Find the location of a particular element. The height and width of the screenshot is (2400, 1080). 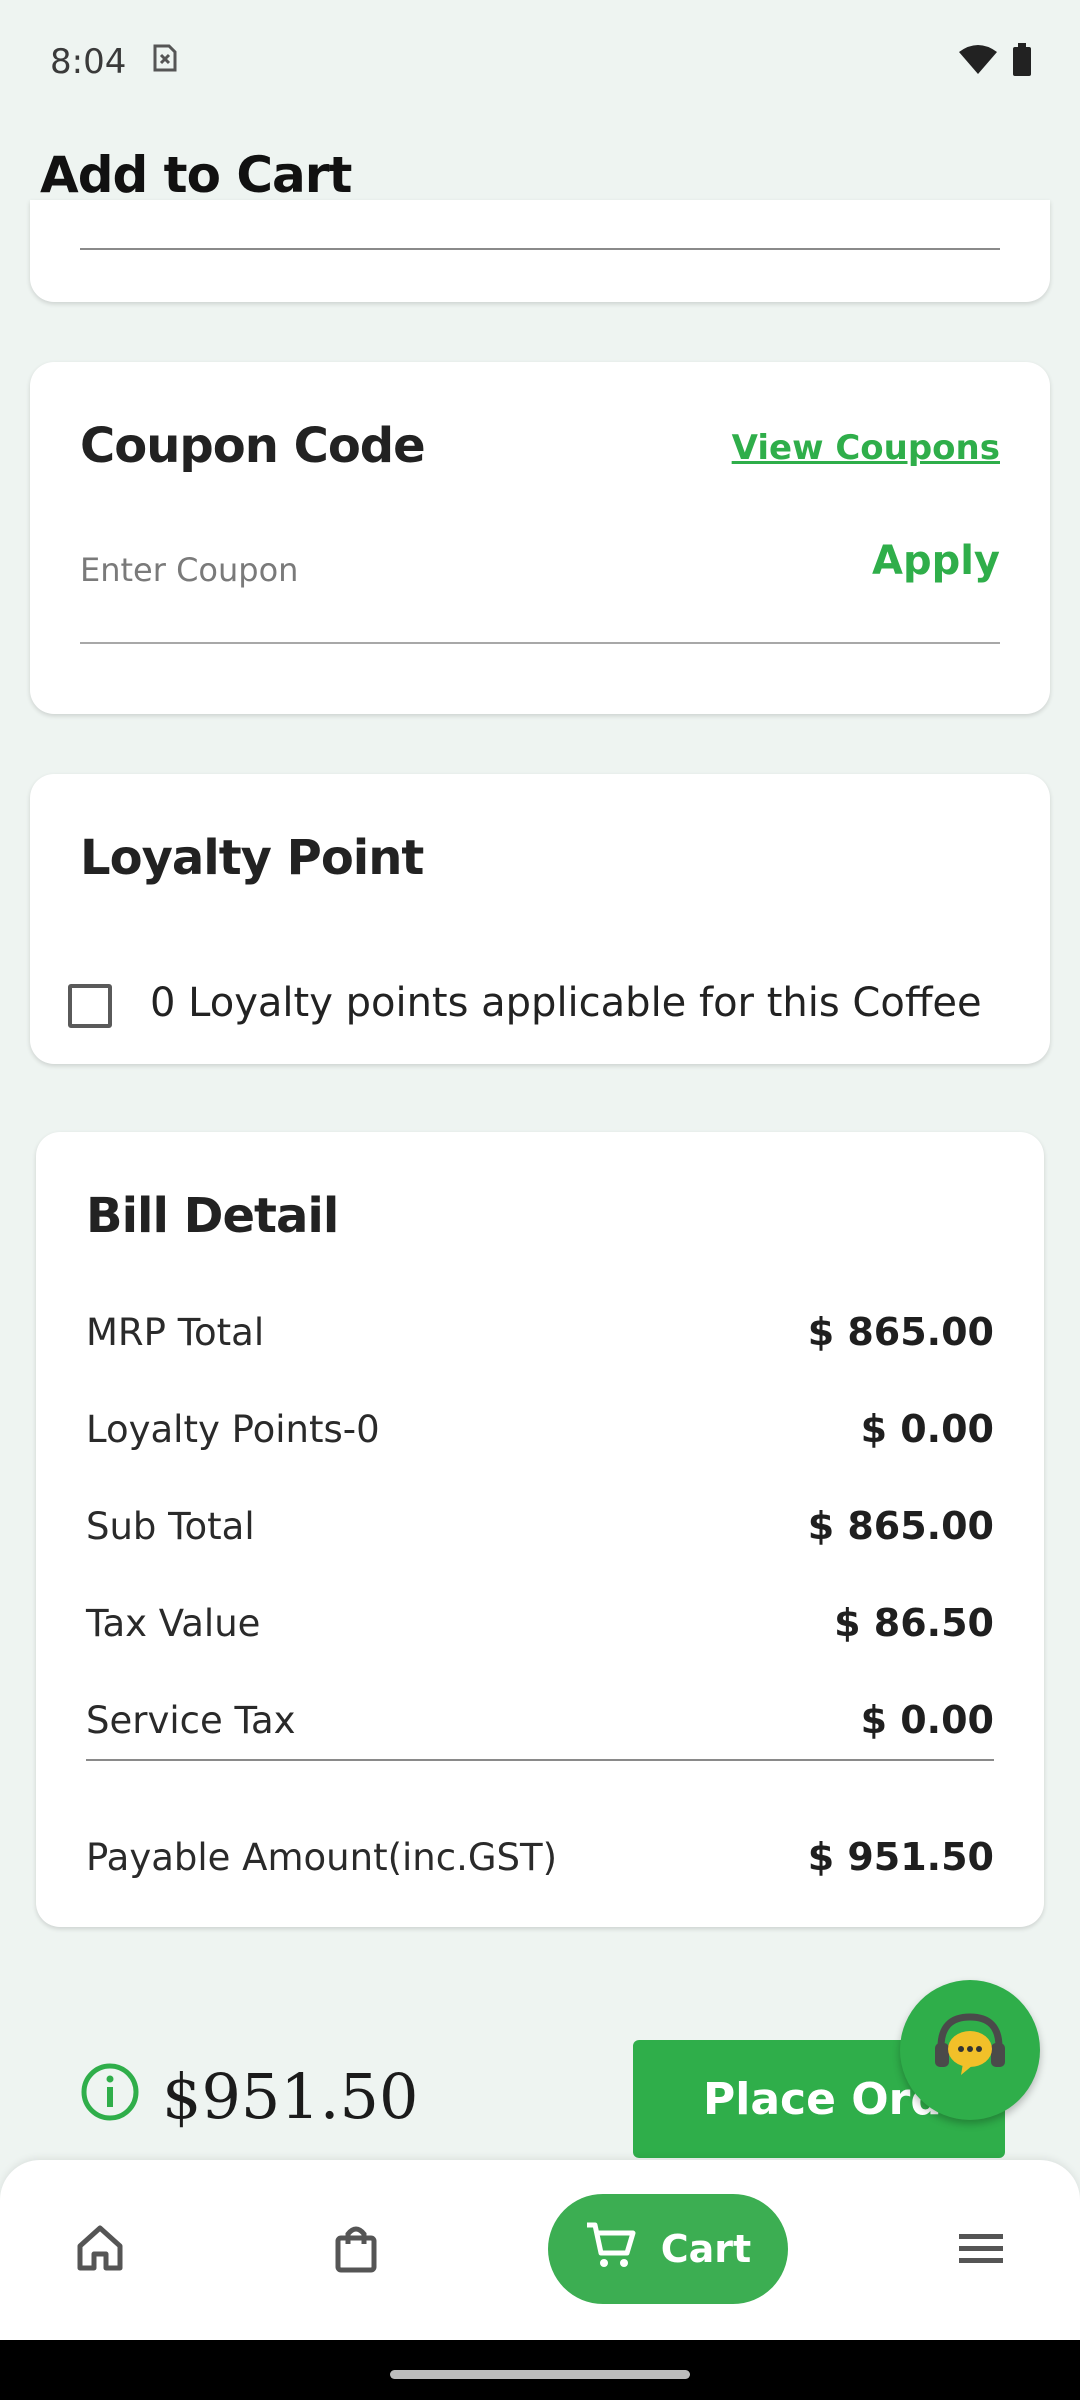

nav-cart-button: Cart is located at coordinates (668, 2249).